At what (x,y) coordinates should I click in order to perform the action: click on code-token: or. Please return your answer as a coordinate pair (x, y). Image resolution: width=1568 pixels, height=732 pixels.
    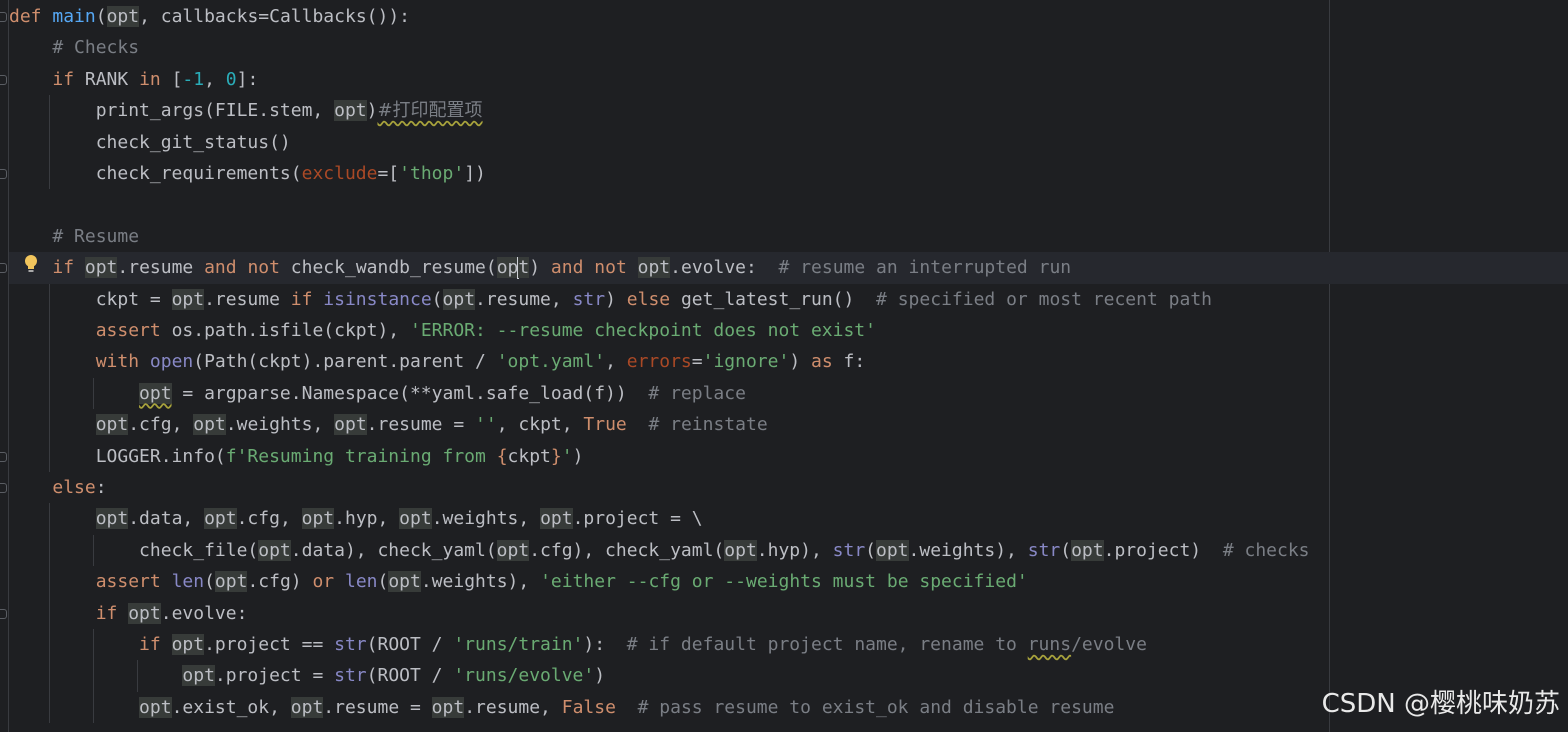
    Looking at the image, I should click on (328, 582).